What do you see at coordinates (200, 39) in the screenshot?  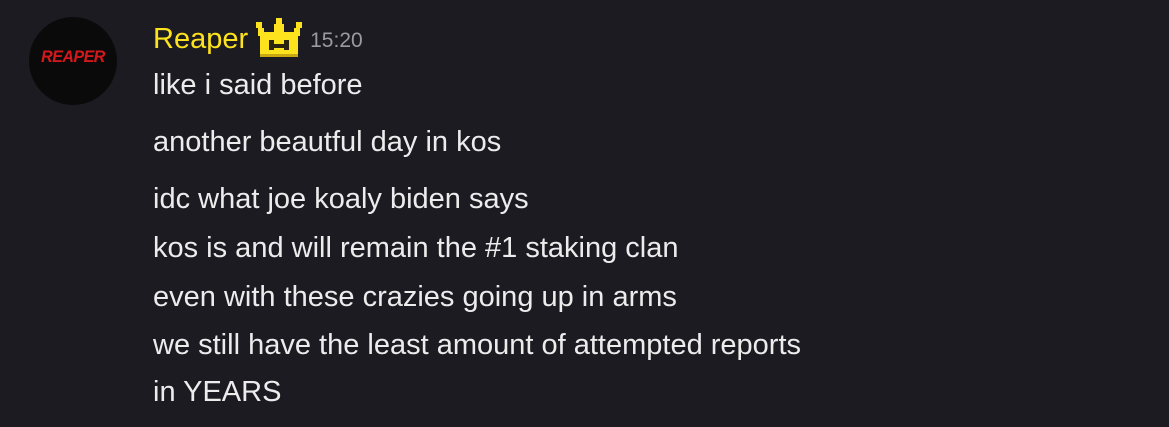 I see `author-name: Reaper` at bounding box center [200, 39].